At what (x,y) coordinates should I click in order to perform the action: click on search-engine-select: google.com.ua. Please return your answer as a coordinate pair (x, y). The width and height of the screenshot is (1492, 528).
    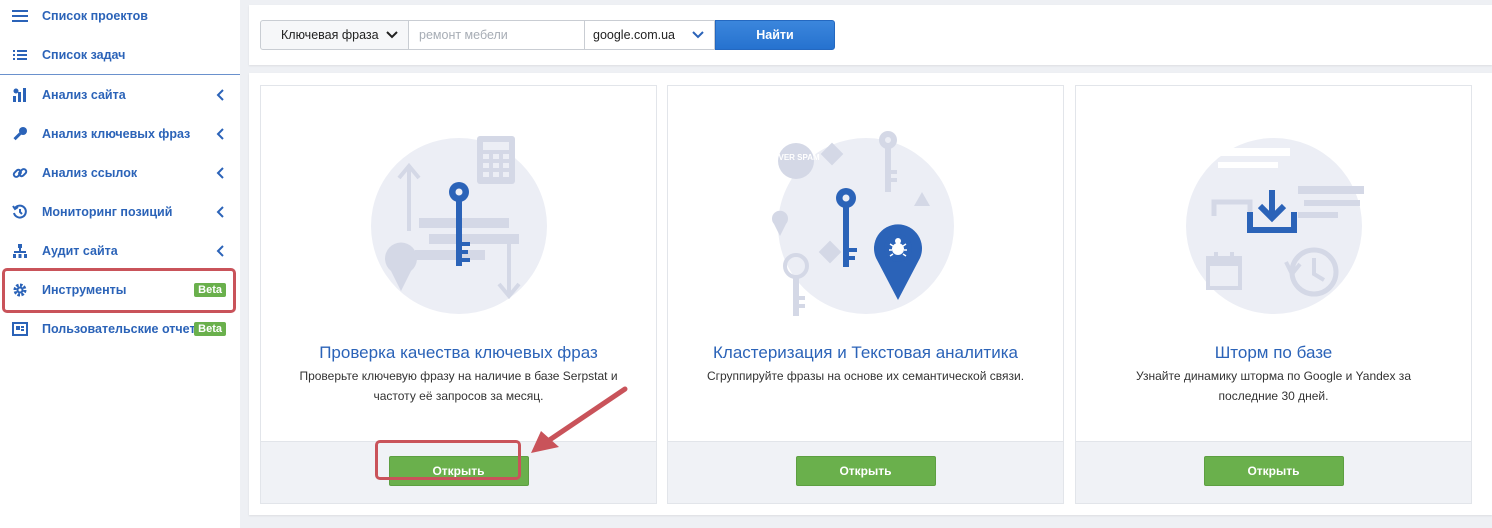
    Looking at the image, I should click on (650, 35).